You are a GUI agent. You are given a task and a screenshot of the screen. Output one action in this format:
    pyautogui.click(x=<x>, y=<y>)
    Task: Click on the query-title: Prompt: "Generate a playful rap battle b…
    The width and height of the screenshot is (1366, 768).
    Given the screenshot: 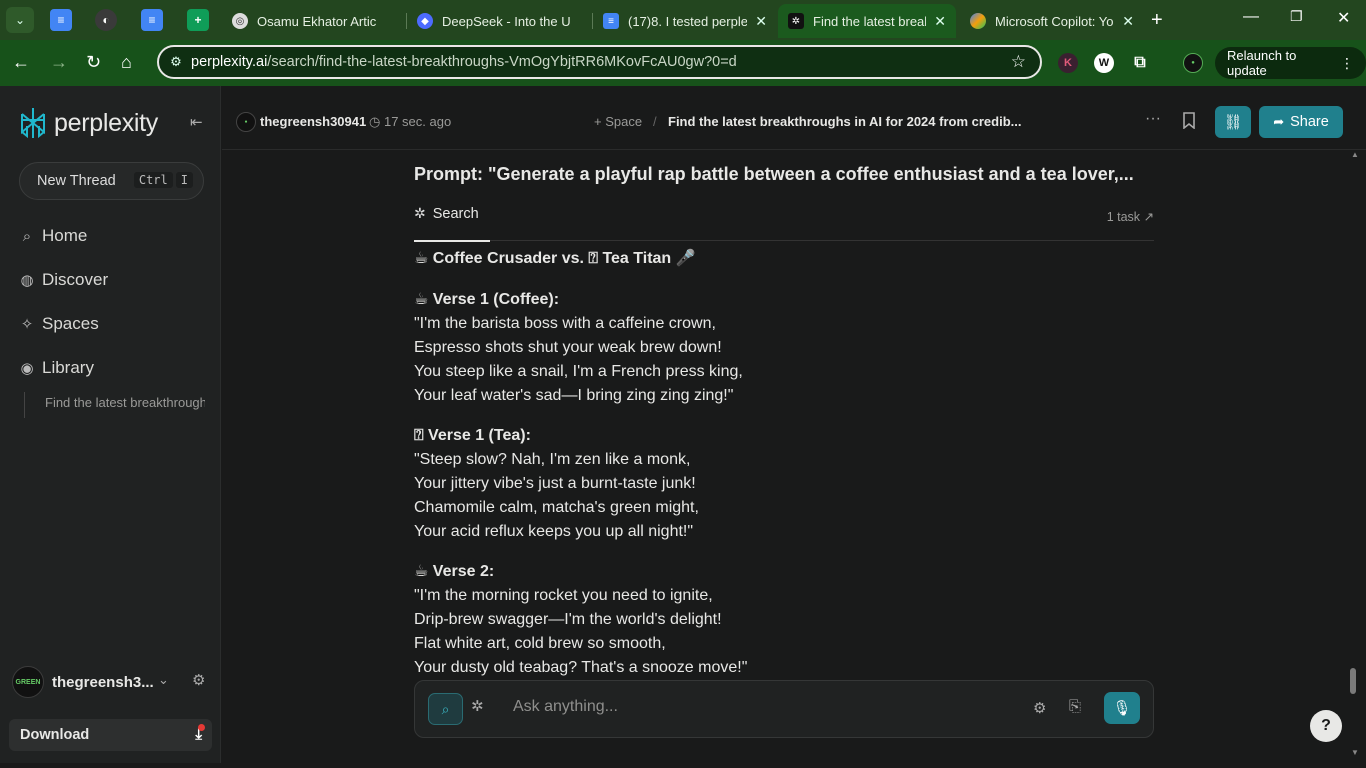 What is the action you would take?
    pyautogui.click(x=774, y=174)
    